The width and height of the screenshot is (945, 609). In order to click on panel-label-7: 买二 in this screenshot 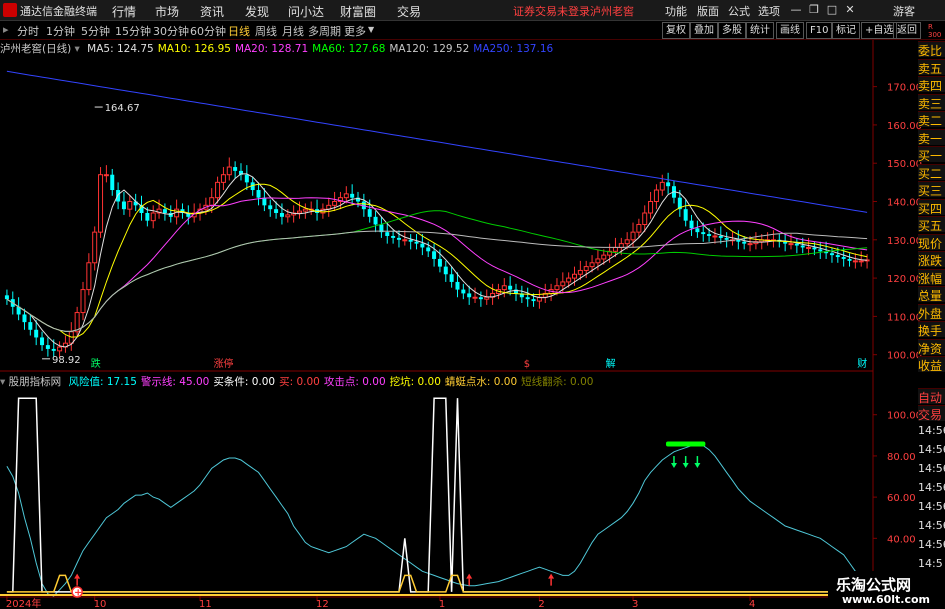, I will do `click(931, 172)`.